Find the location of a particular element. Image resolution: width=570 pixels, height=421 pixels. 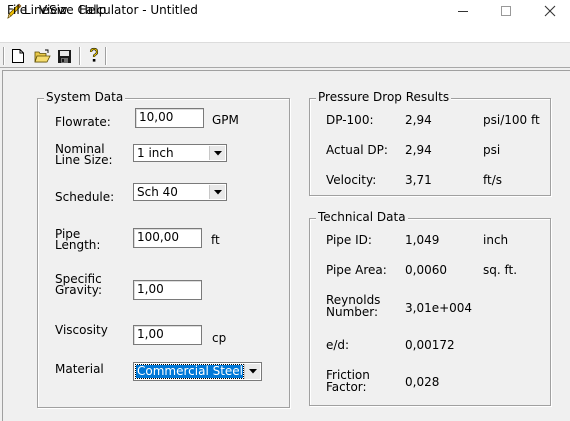

flowrate-unit: GPM is located at coordinates (225, 120).